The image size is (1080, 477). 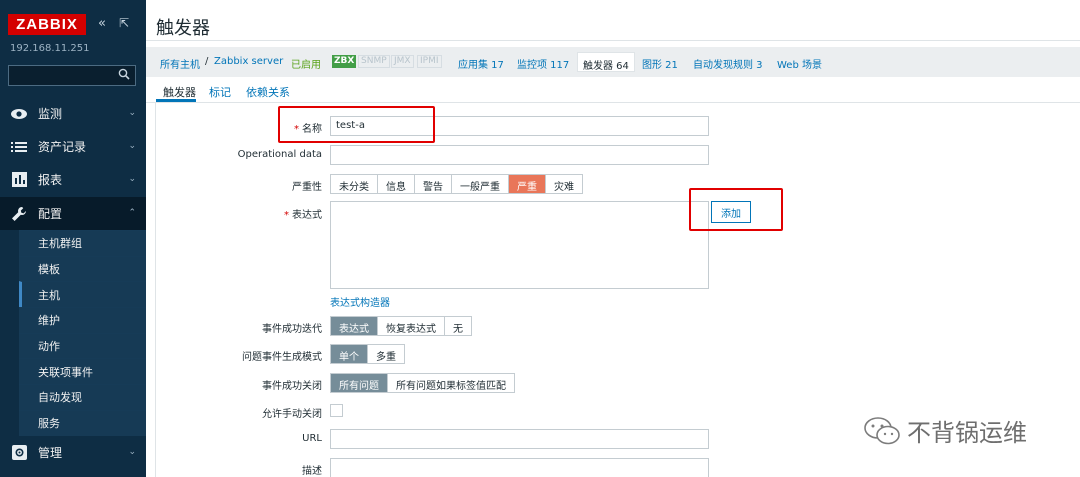 I want to click on severity-not-classified: 未分类, so click(x=354, y=184).